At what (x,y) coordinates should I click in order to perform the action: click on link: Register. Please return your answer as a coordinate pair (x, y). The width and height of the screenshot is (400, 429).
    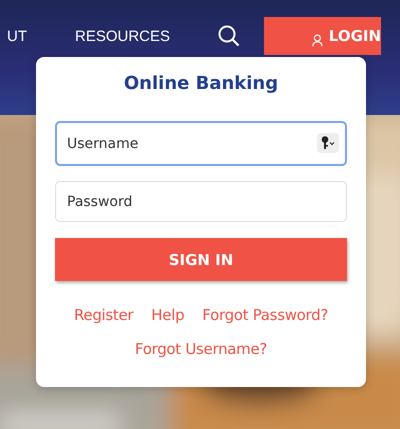
    Looking at the image, I should click on (104, 315).